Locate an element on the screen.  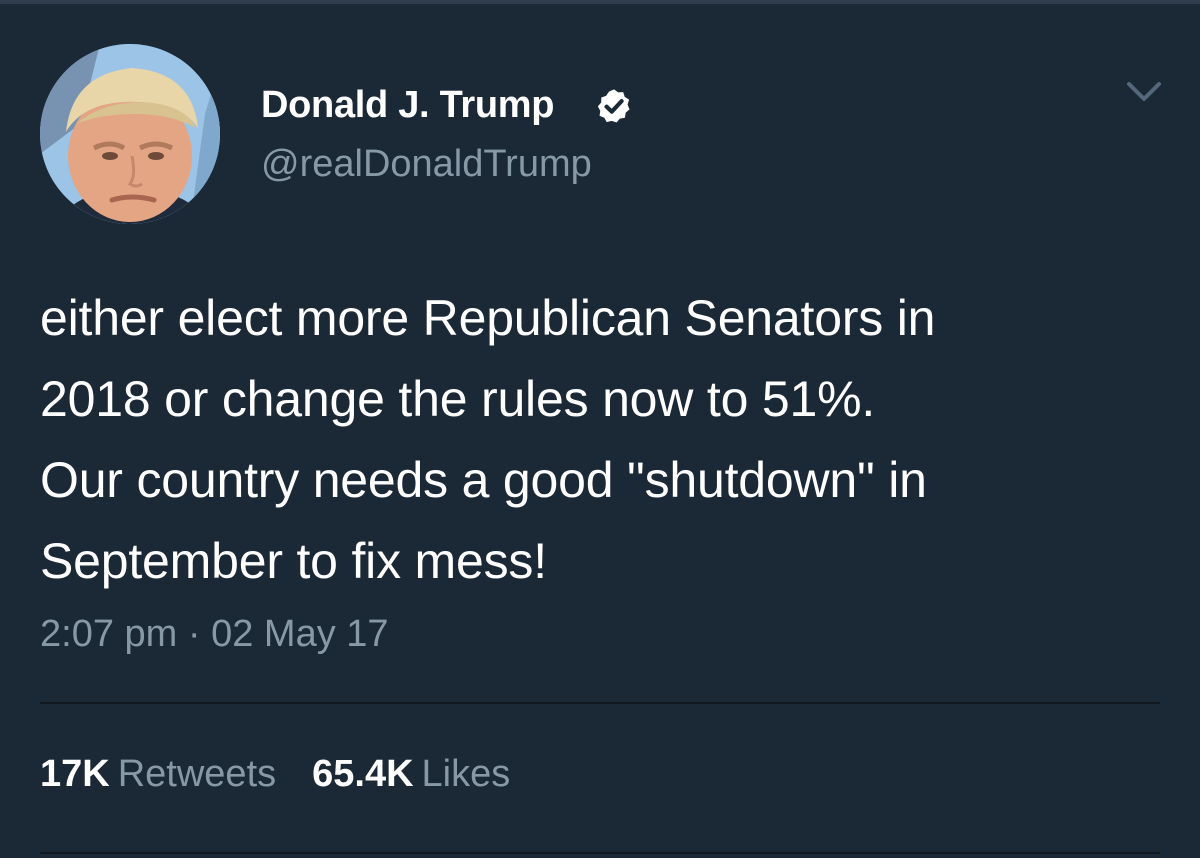
verified-badge-icon is located at coordinates (614, 106).